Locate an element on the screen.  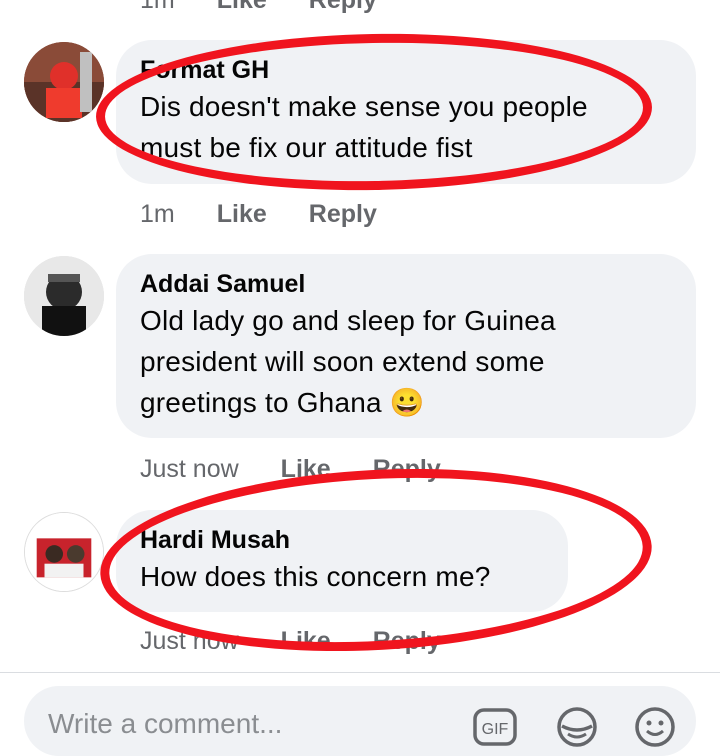
comment-text-line: president will soon extend some is located at coordinates (342, 361).